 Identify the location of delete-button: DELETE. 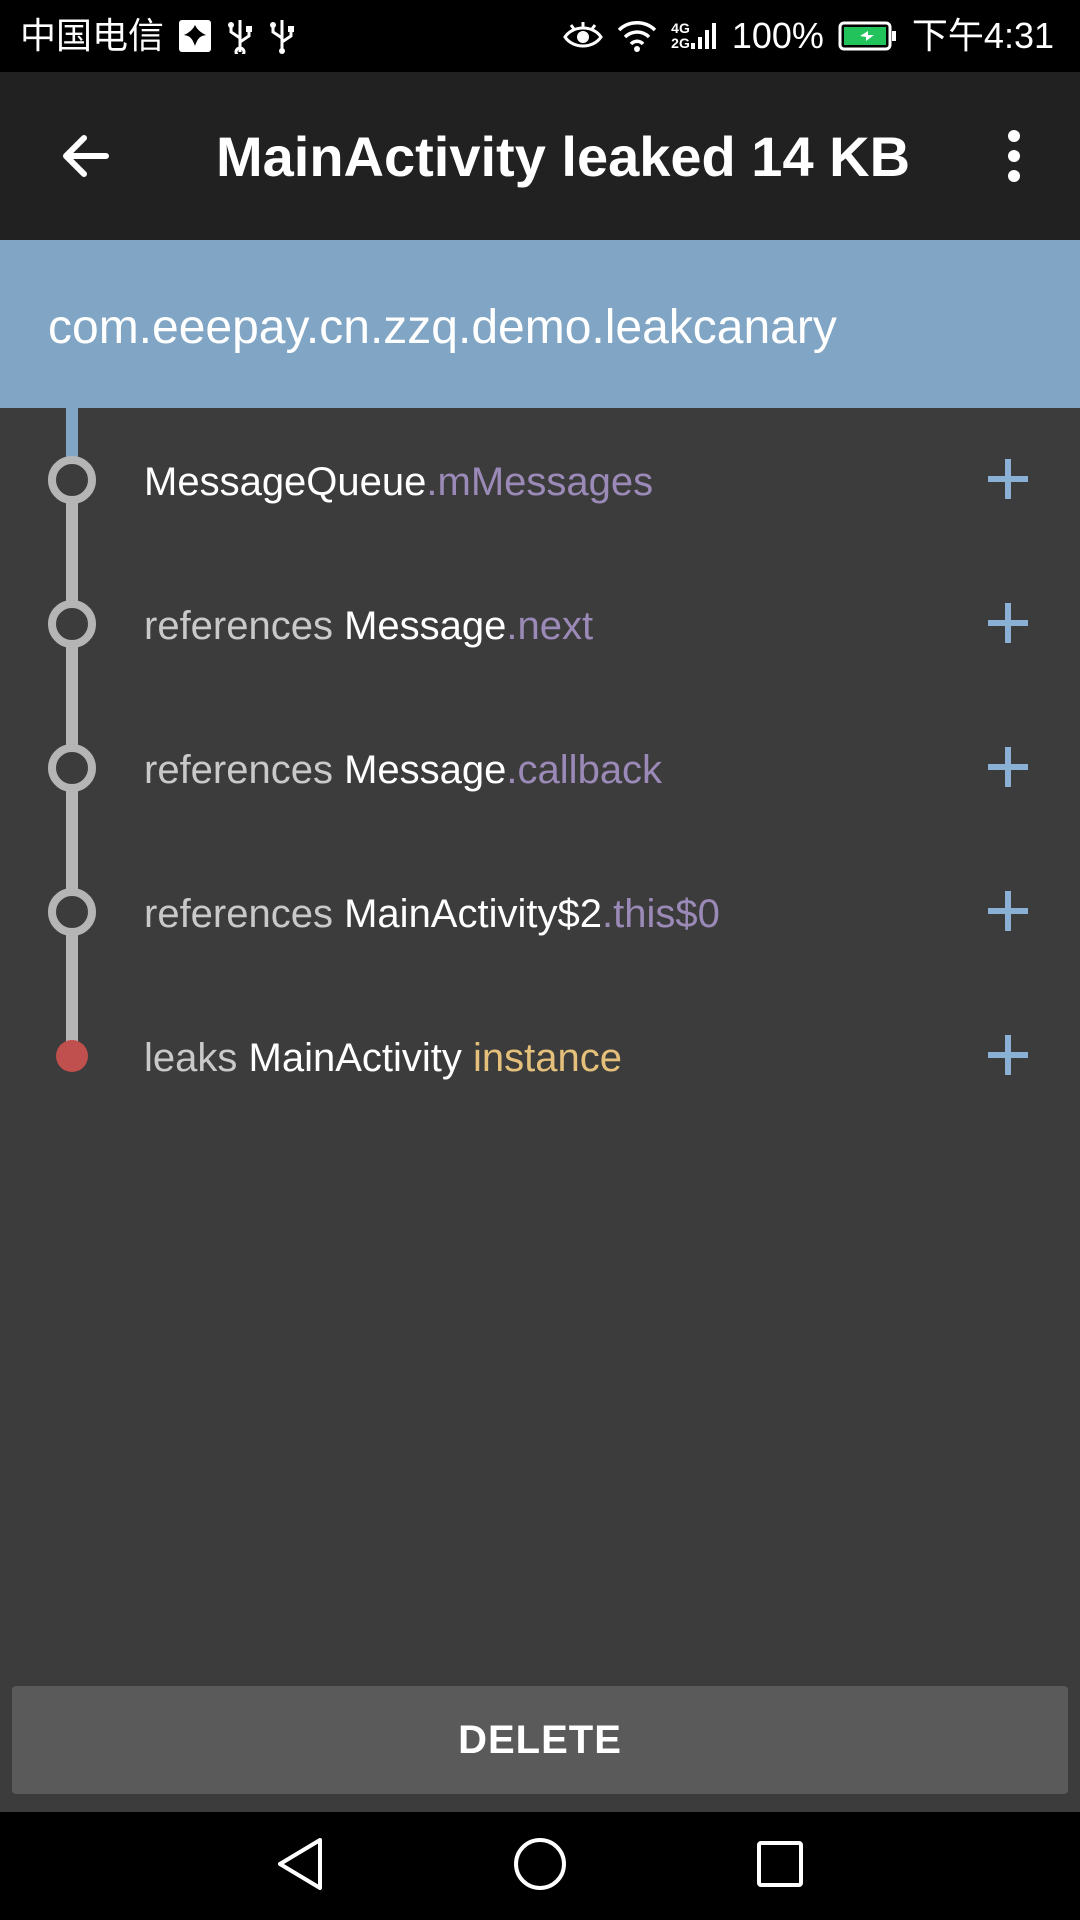
(540, 1740).